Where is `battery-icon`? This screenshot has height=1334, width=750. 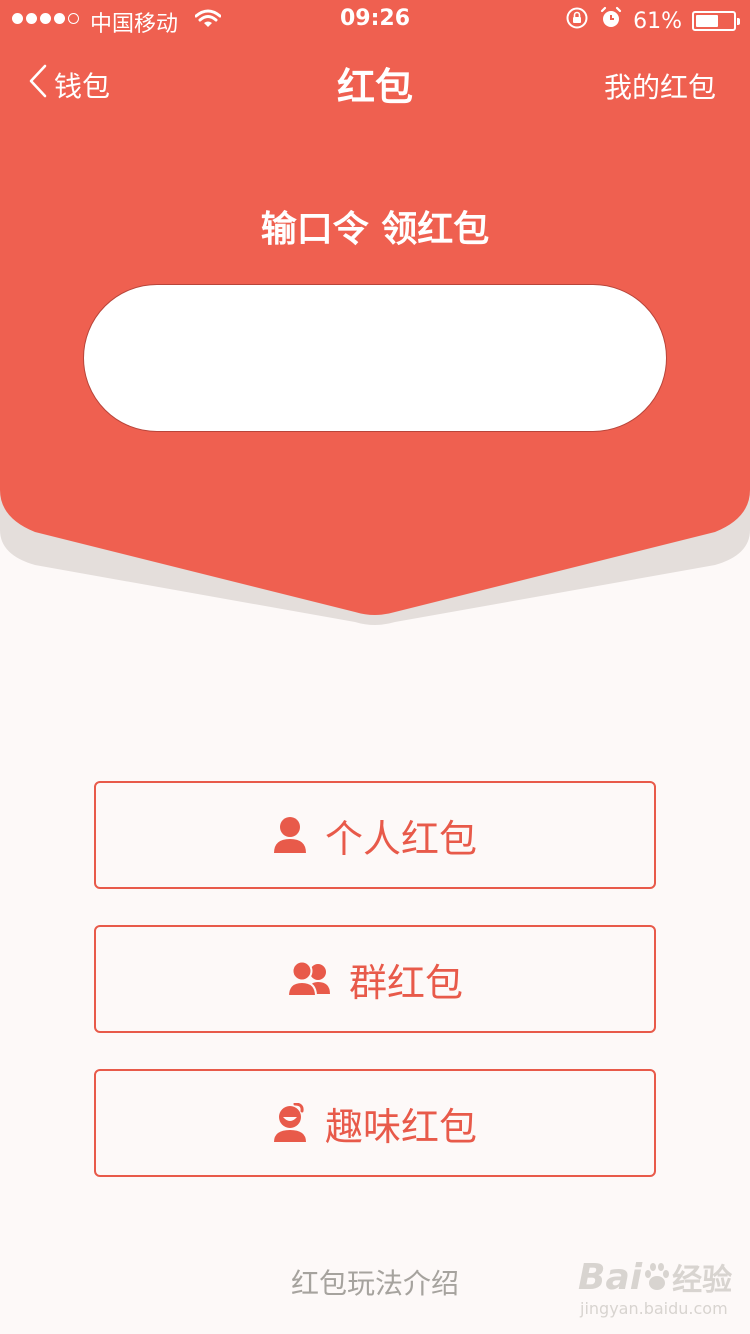
battery-icon is located at coordinates (716, 21).